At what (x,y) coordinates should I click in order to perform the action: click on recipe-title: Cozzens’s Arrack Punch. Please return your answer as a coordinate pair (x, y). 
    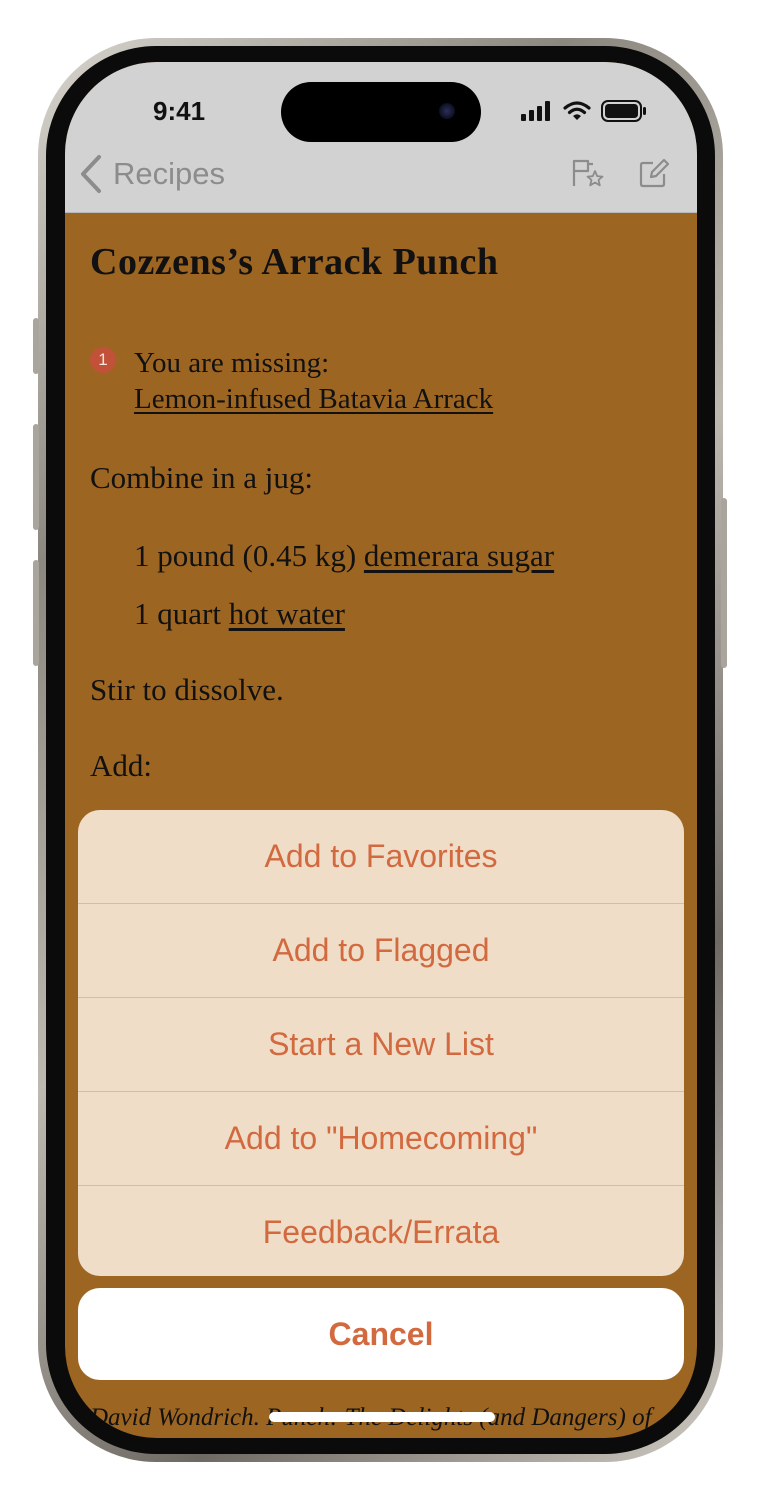
    Looking at the image, I should click on (294, 262).